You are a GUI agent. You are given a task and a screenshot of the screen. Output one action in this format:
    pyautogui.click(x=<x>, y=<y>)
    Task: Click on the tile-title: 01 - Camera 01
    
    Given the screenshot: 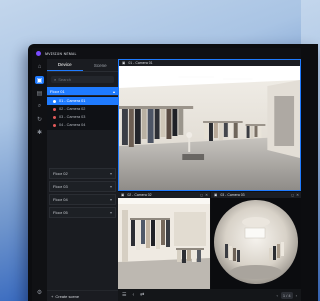 What is the action you would take?
    pyautogui.click(x=140, y=63)
    